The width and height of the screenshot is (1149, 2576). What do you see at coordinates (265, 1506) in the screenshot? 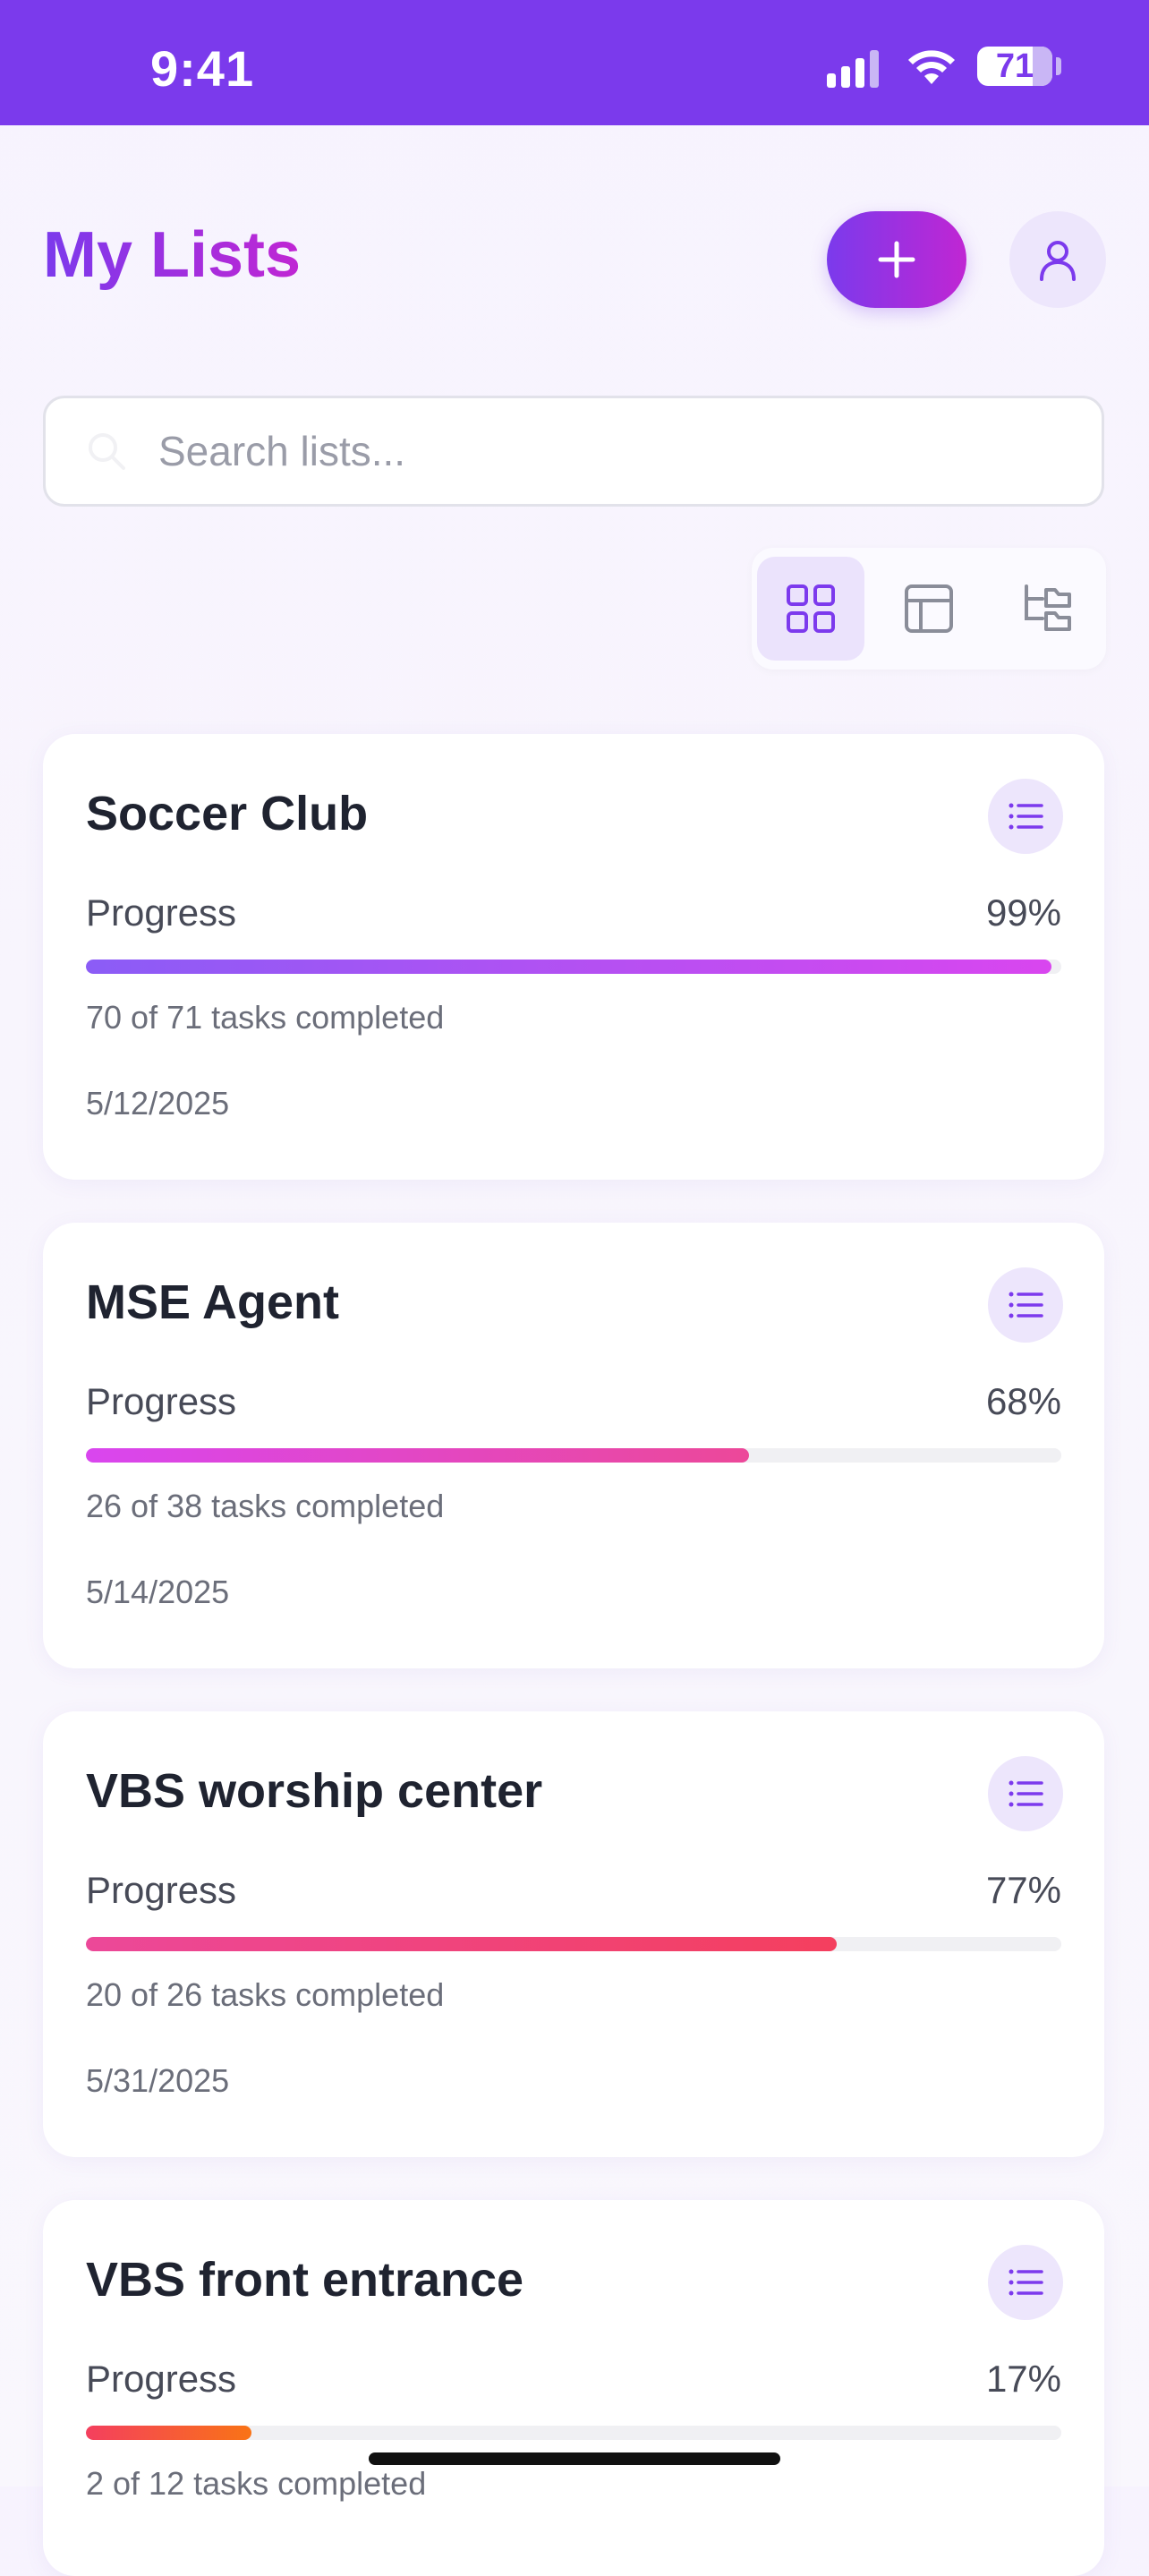
I see `tasks-completed: 26 of 38 tasks completed` at bounding box center [265, 1506].